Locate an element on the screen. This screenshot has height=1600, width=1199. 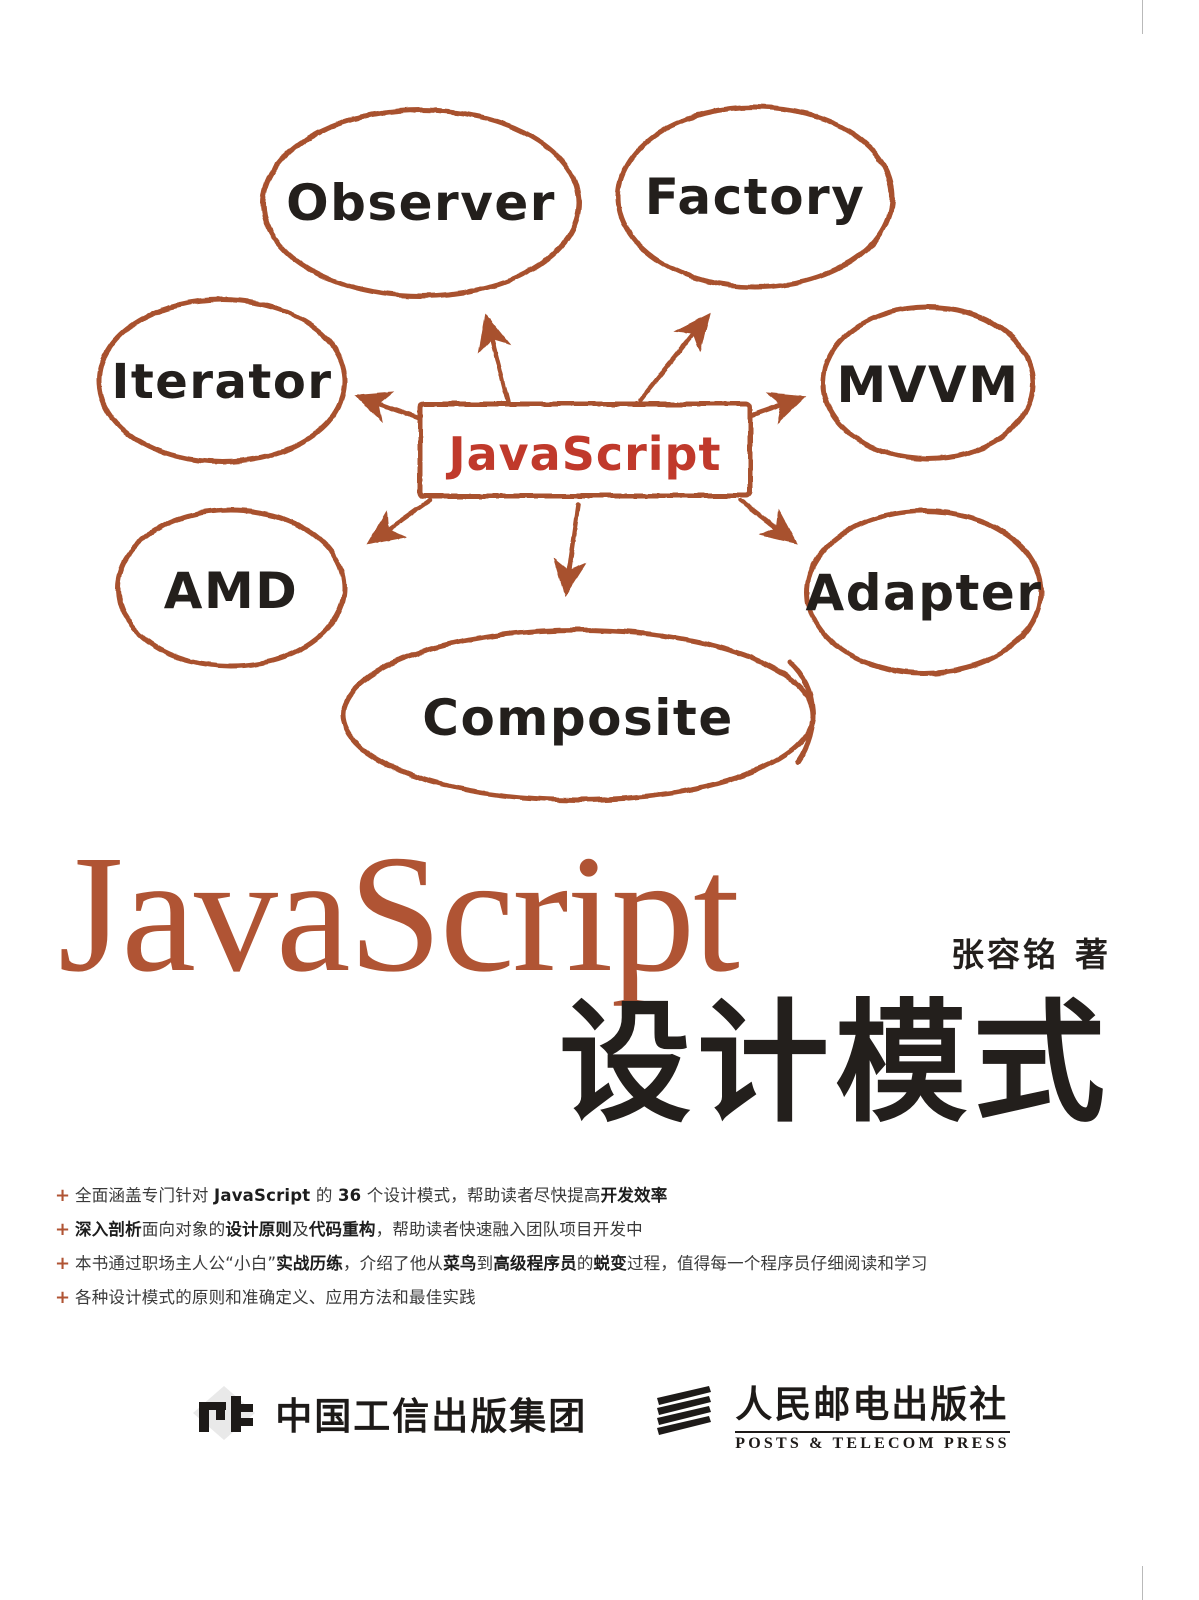
ptpress-wordmark: 人民邮电出版社 POSTS & TELECOM PRESS is located at coordinates (872, 1413).